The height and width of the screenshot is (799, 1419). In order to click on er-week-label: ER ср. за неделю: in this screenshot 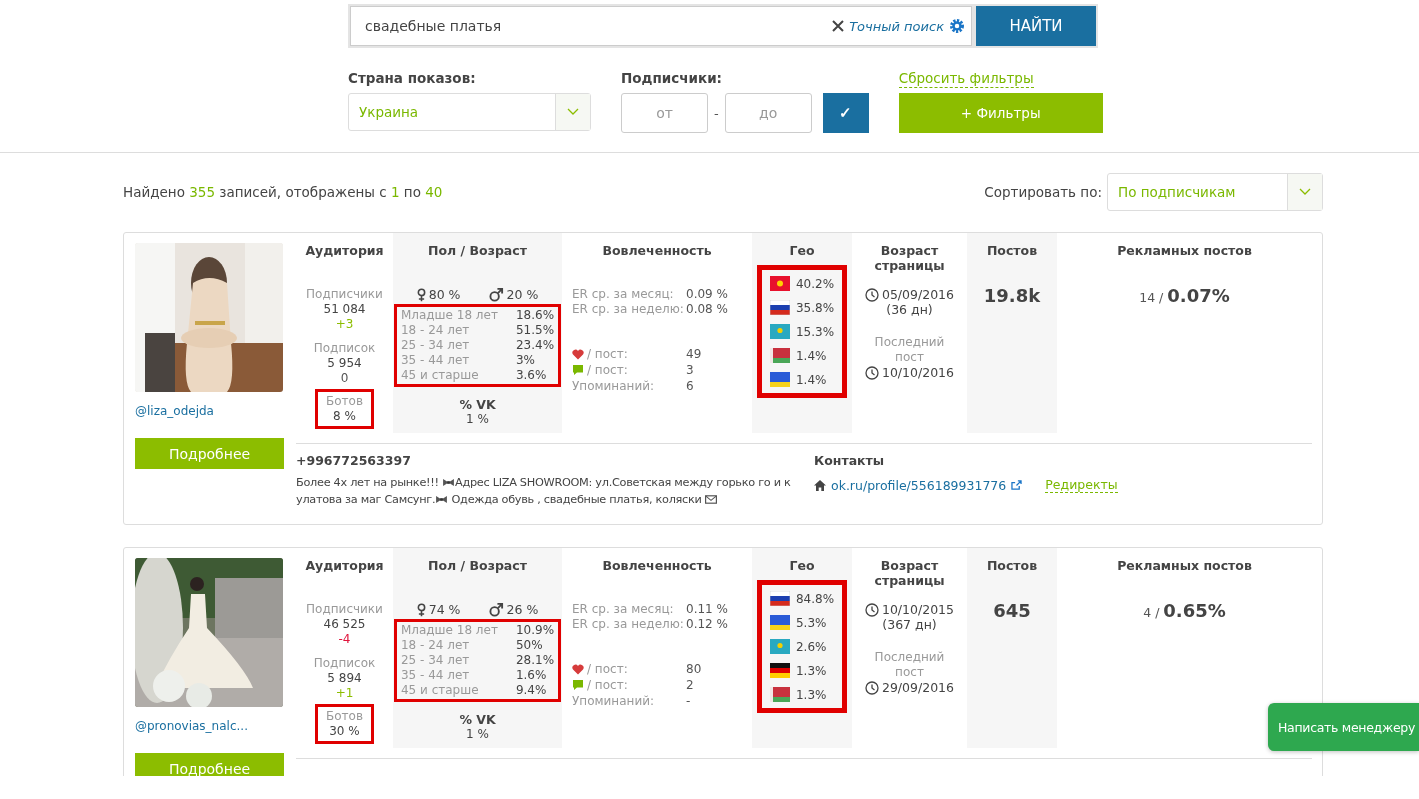, I will do `click(628, 309)`.